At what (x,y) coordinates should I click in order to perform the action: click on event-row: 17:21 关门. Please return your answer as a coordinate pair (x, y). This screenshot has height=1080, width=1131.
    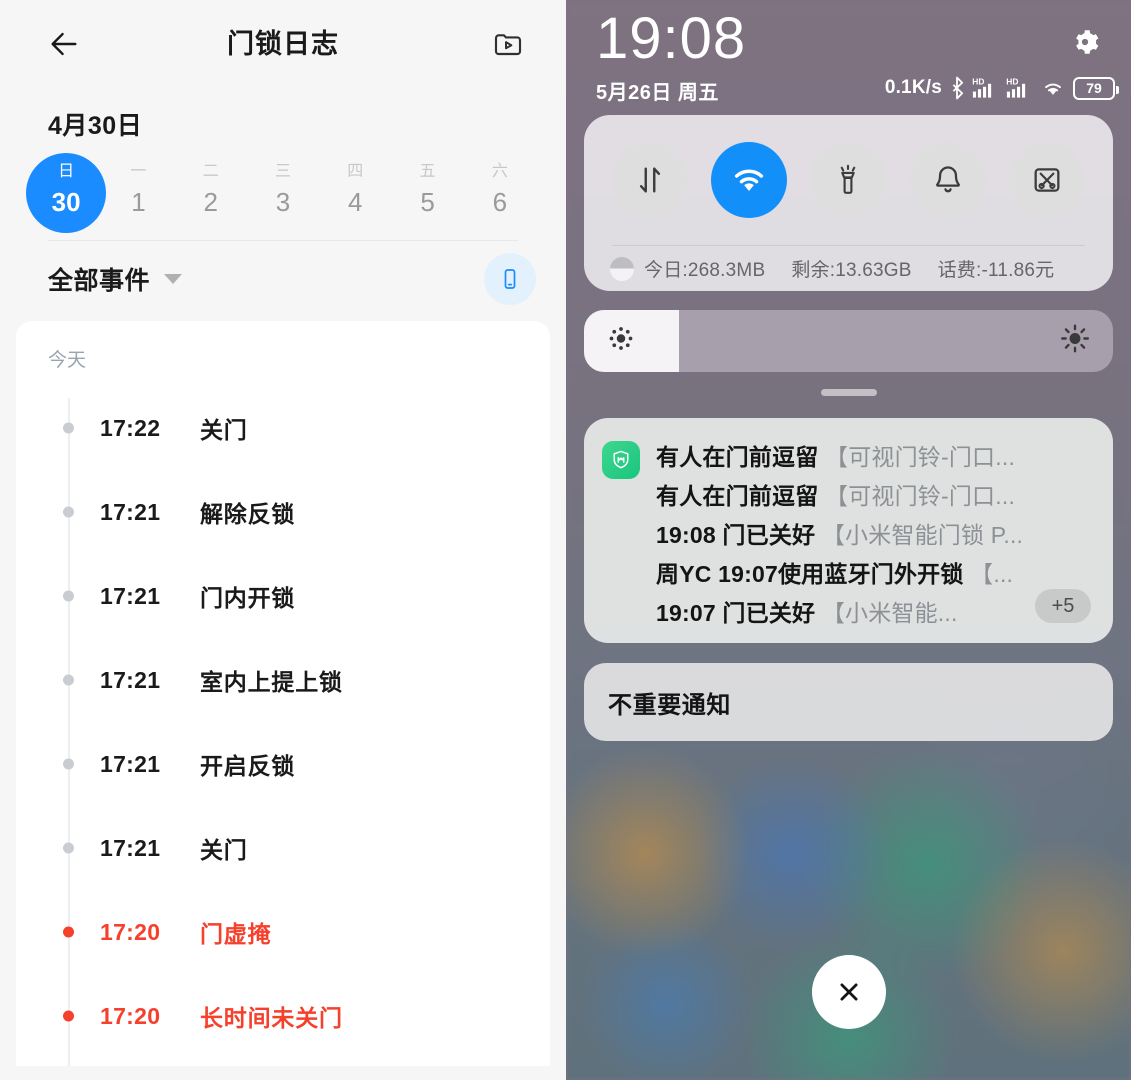
    Looking at the image, I should click on (283, 848).